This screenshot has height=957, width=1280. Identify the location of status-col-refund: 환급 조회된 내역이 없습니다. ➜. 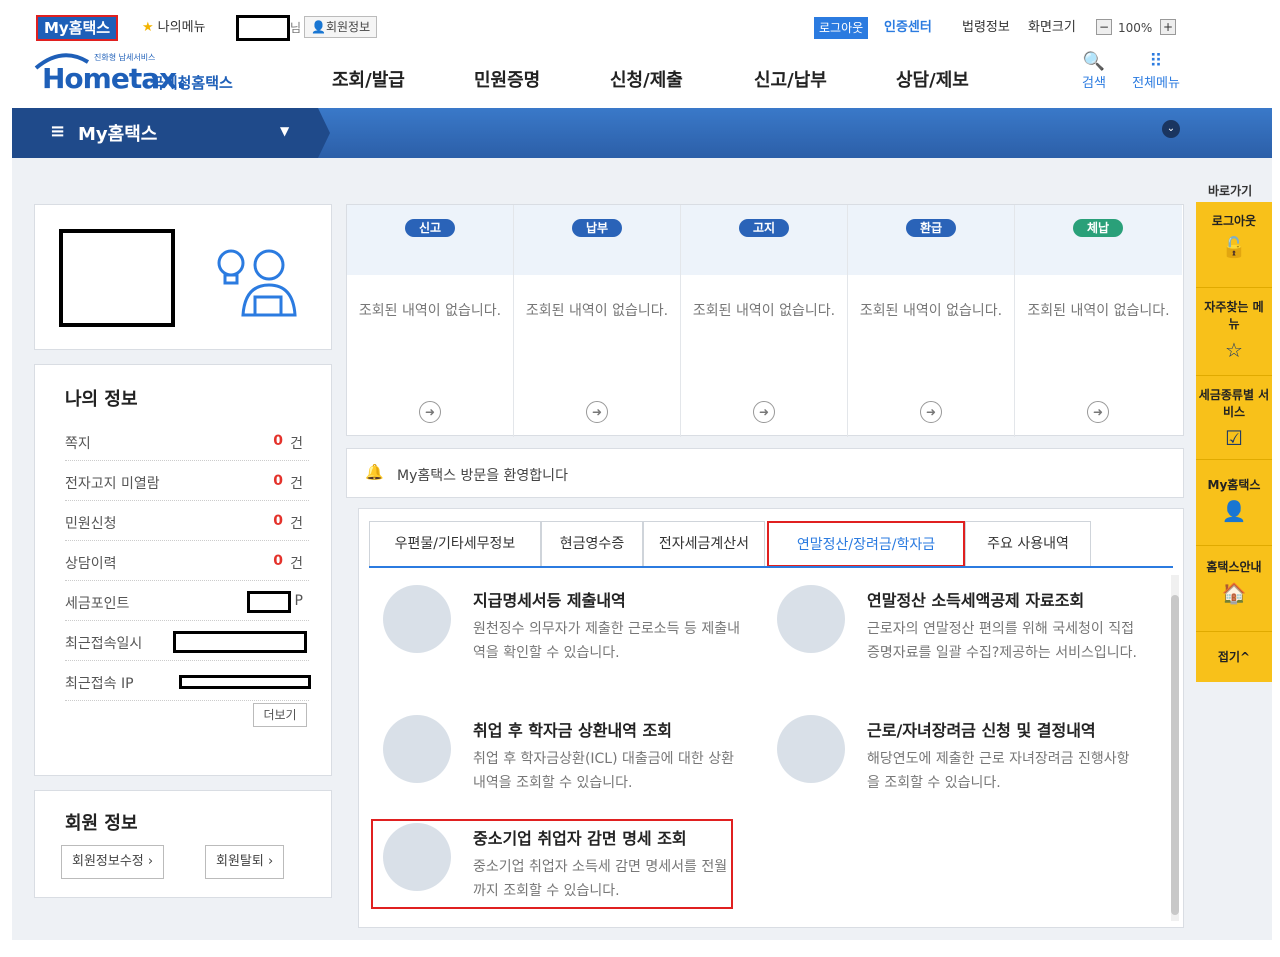
(931, 321).